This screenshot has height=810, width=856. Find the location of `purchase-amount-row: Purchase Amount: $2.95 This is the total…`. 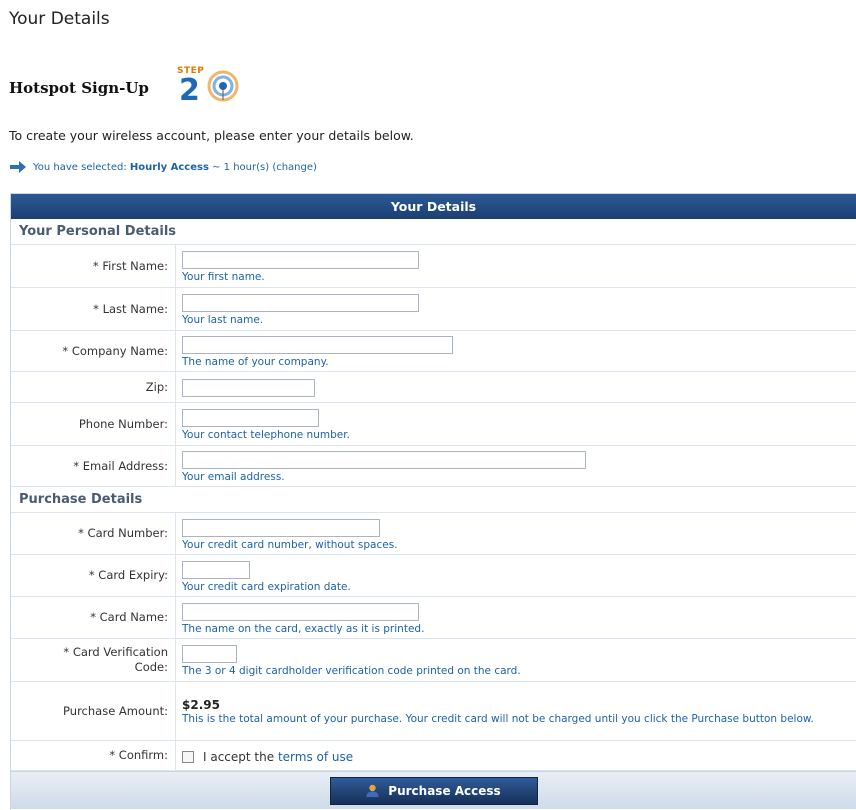

purchase-amount-row: Purchase Amount: $2.95 This is the total… is located at coordinates (433, 711).